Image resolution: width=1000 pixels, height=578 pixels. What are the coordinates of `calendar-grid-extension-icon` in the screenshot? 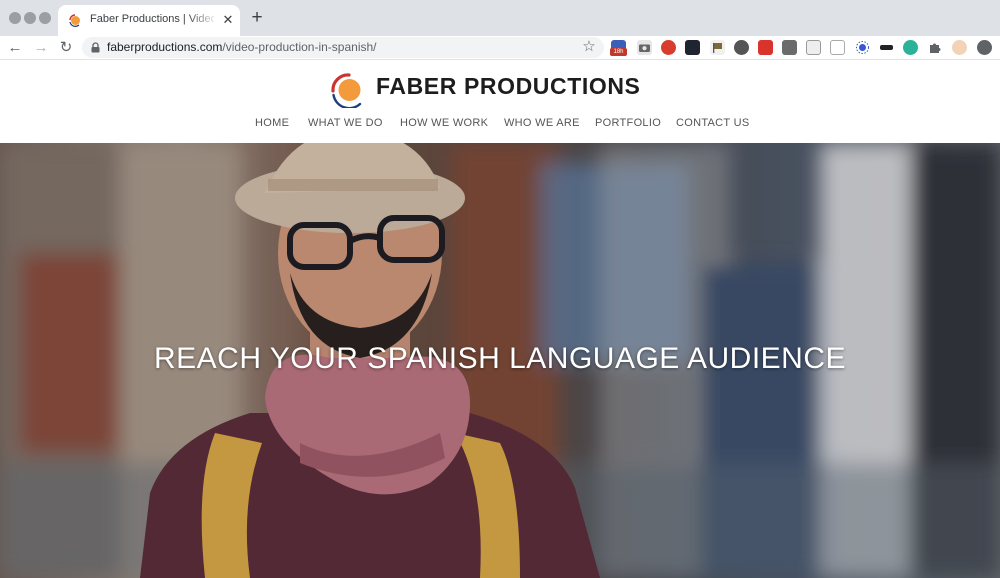 It's located at (813, 47).